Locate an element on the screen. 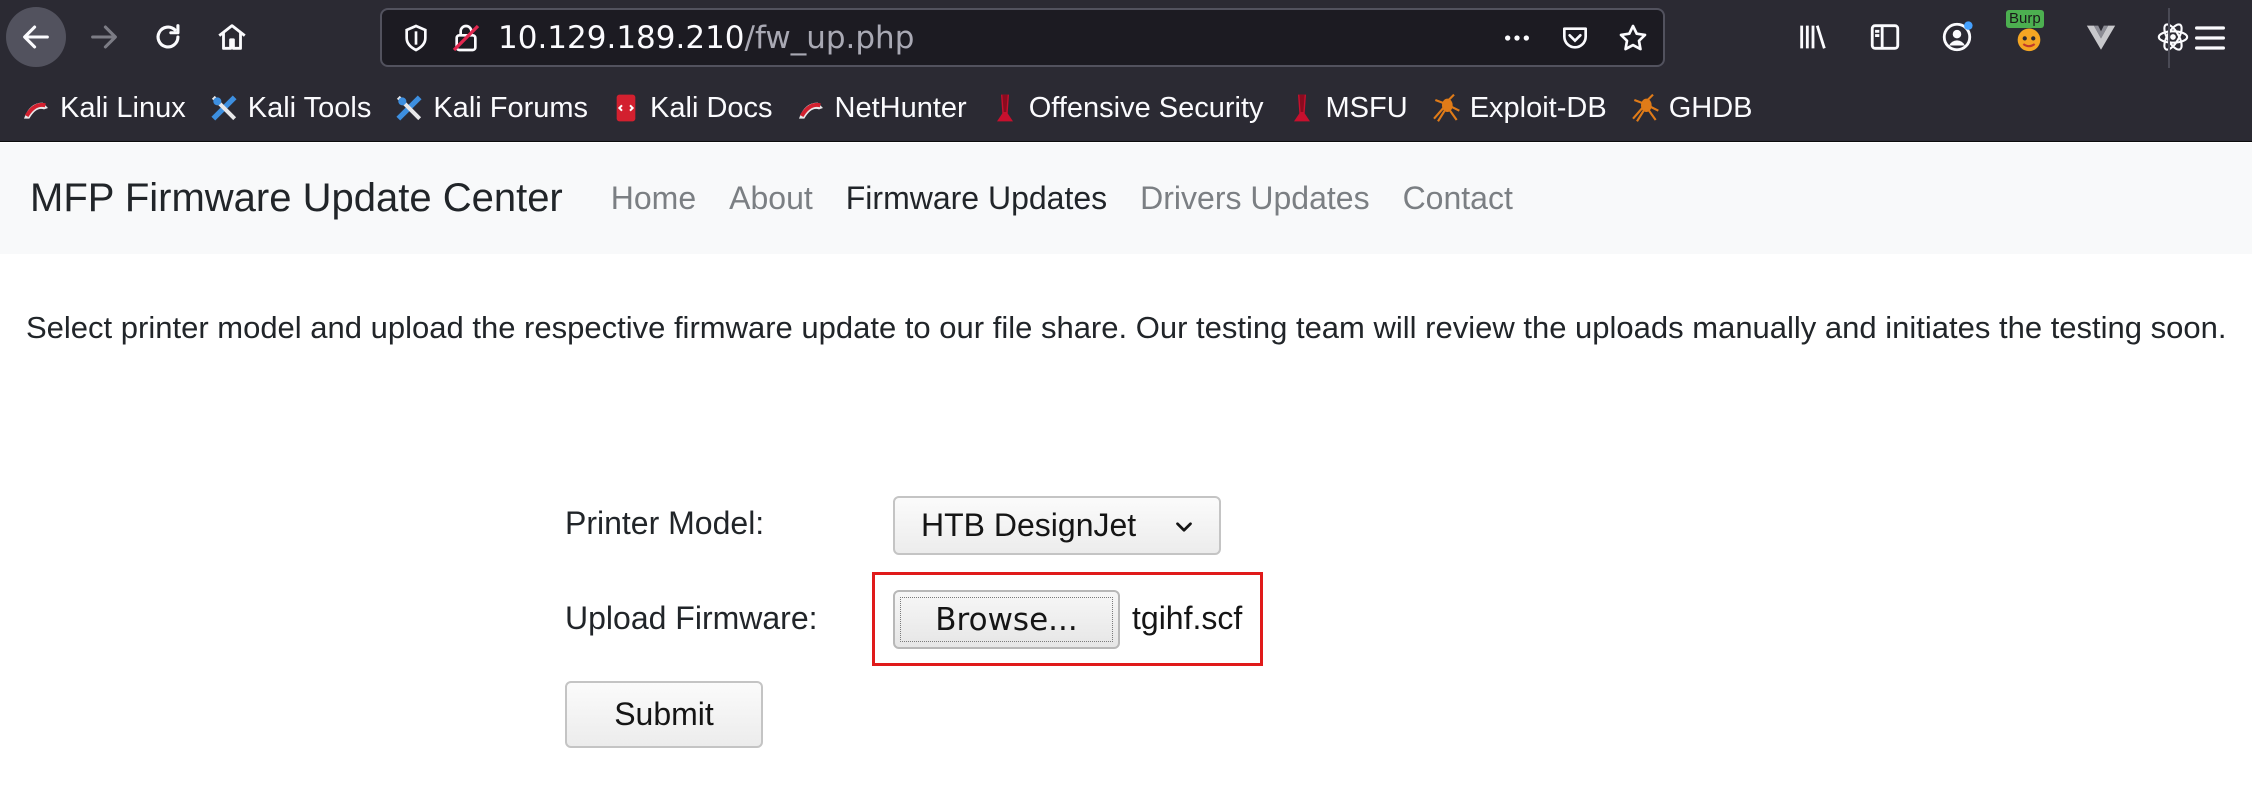 This screenshot has width=2252, height=795. bookmark-ghdb: GHDB is located at coordinates (1691, 108).